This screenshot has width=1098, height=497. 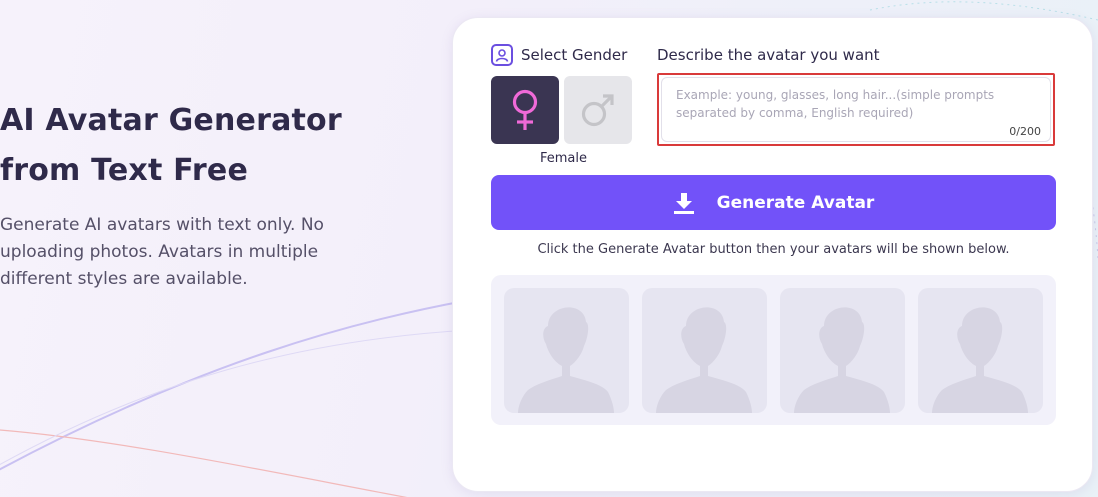 What do you see at coordinates (683, 203) in the screenshot?
I see `download-icon` at bounding box center [683, 203].